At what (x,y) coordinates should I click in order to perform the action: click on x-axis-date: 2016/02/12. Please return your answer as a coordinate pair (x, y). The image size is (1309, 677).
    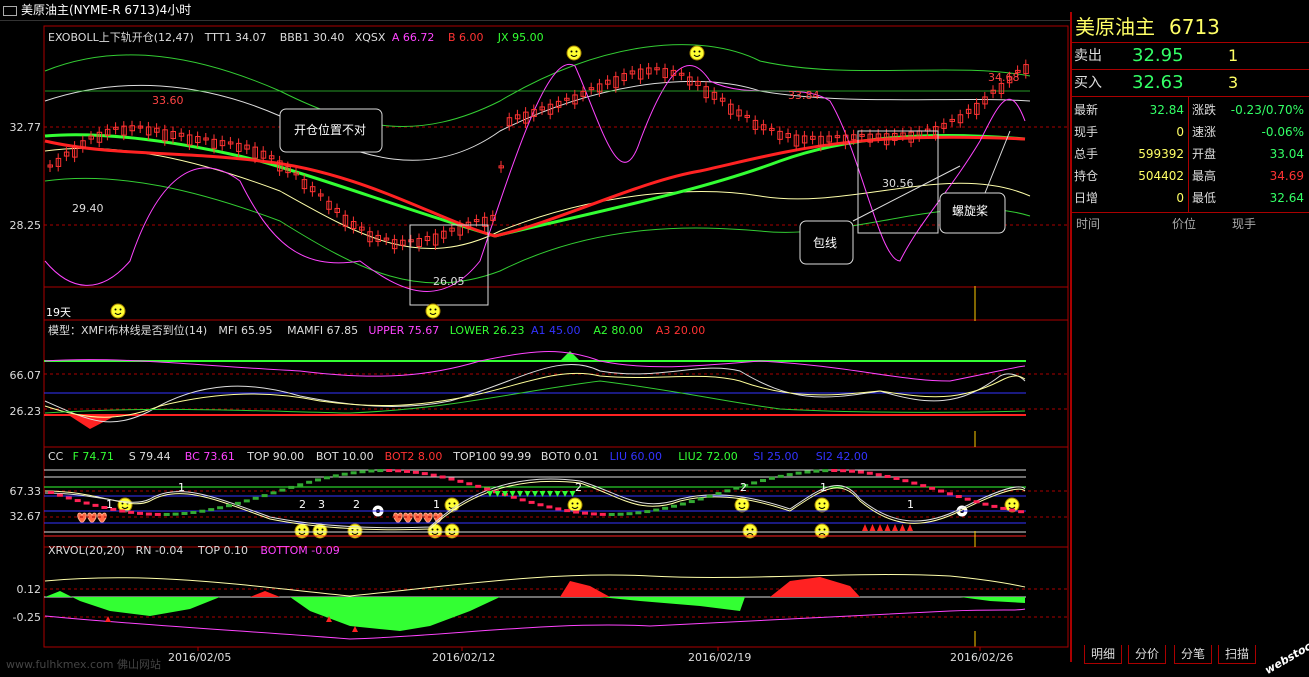
    Looking at the image, I should click on (463, 657).